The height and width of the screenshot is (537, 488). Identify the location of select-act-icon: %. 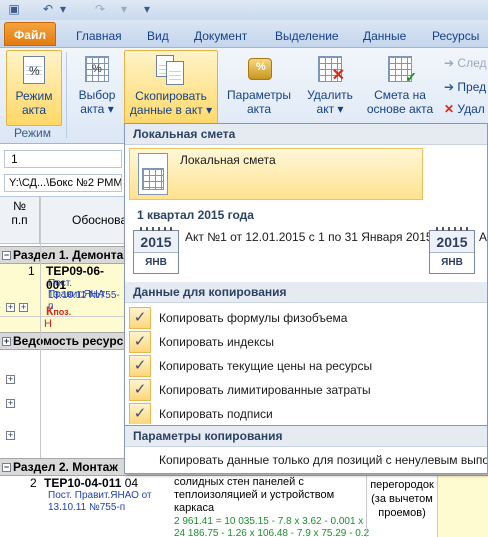
(97, 69).